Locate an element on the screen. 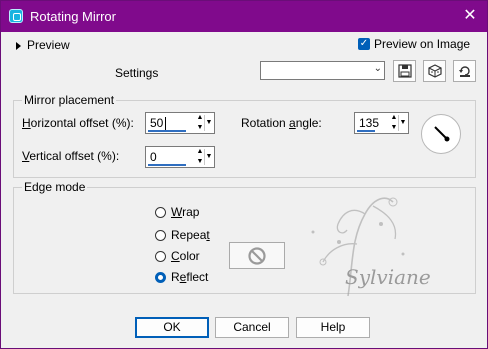 This screenshot has width=488, height=349. reset-icon is located at coordinates (464, 71).